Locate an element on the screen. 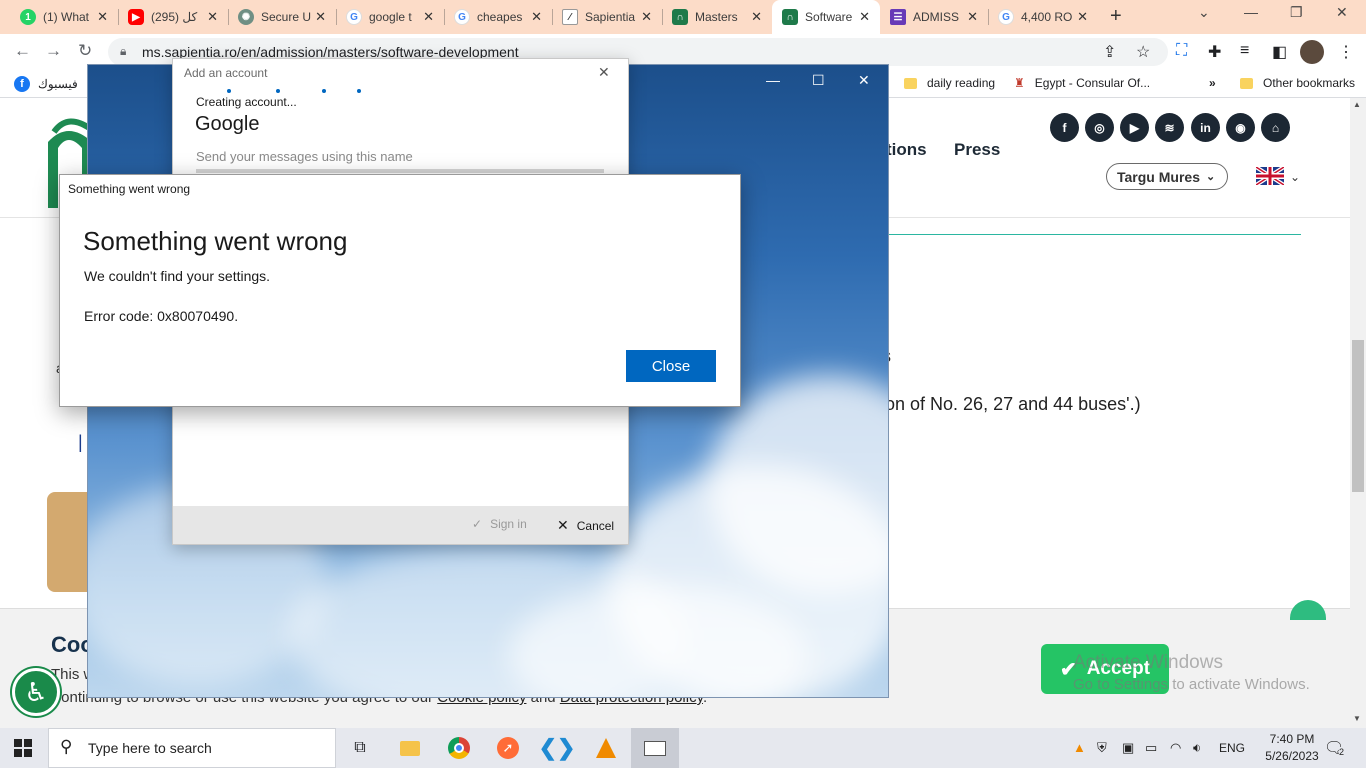 Image resolution: width=1366 pixels, height=768 pixels. more-bookmarks-button: » is located at coordinates (1212, 83).